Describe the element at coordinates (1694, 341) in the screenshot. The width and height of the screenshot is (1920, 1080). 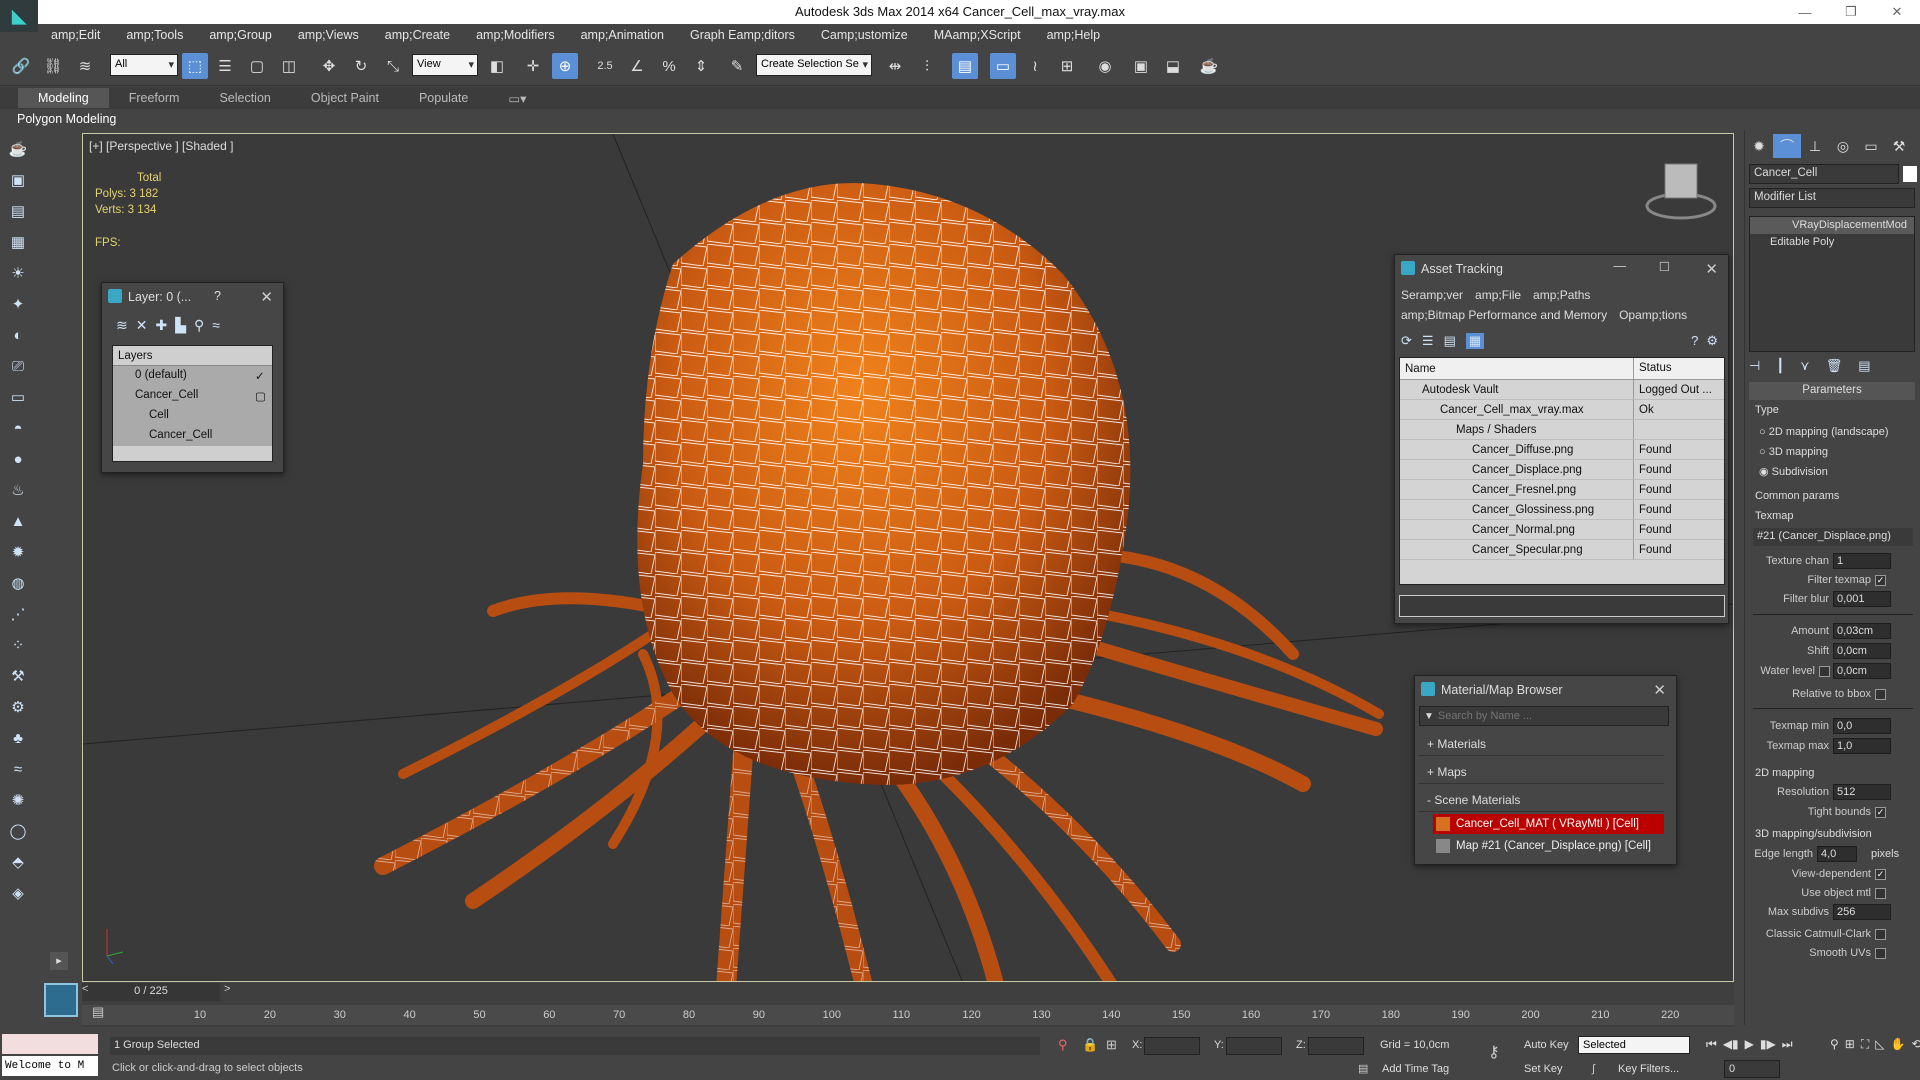
I see `help-icon: ?` at that location.